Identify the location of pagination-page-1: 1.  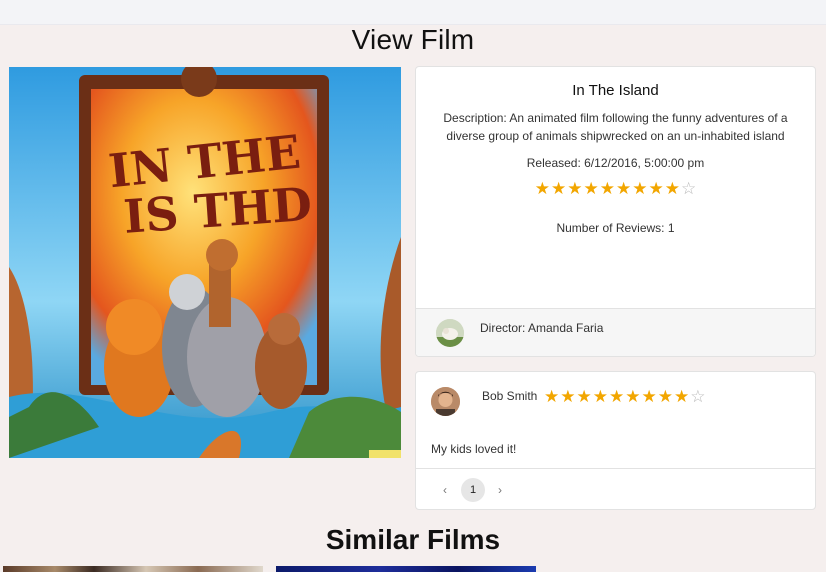
(473, 490).